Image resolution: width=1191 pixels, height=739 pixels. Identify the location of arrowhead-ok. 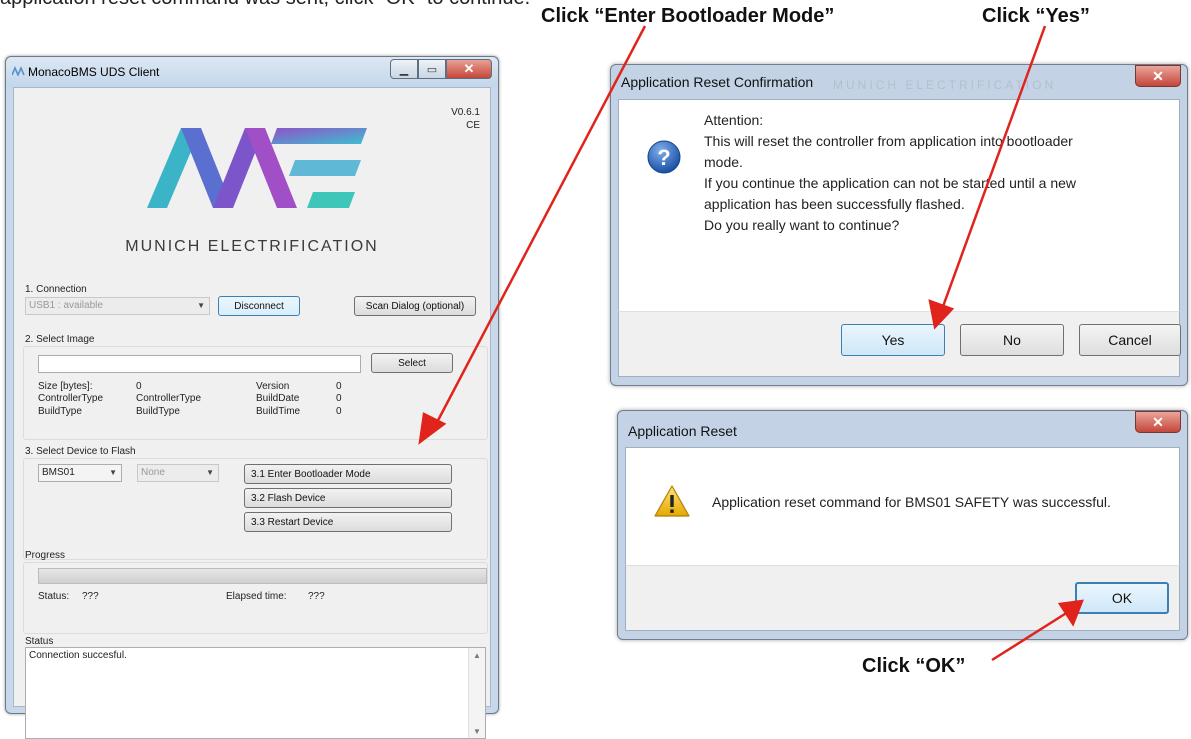
(1070, 613).